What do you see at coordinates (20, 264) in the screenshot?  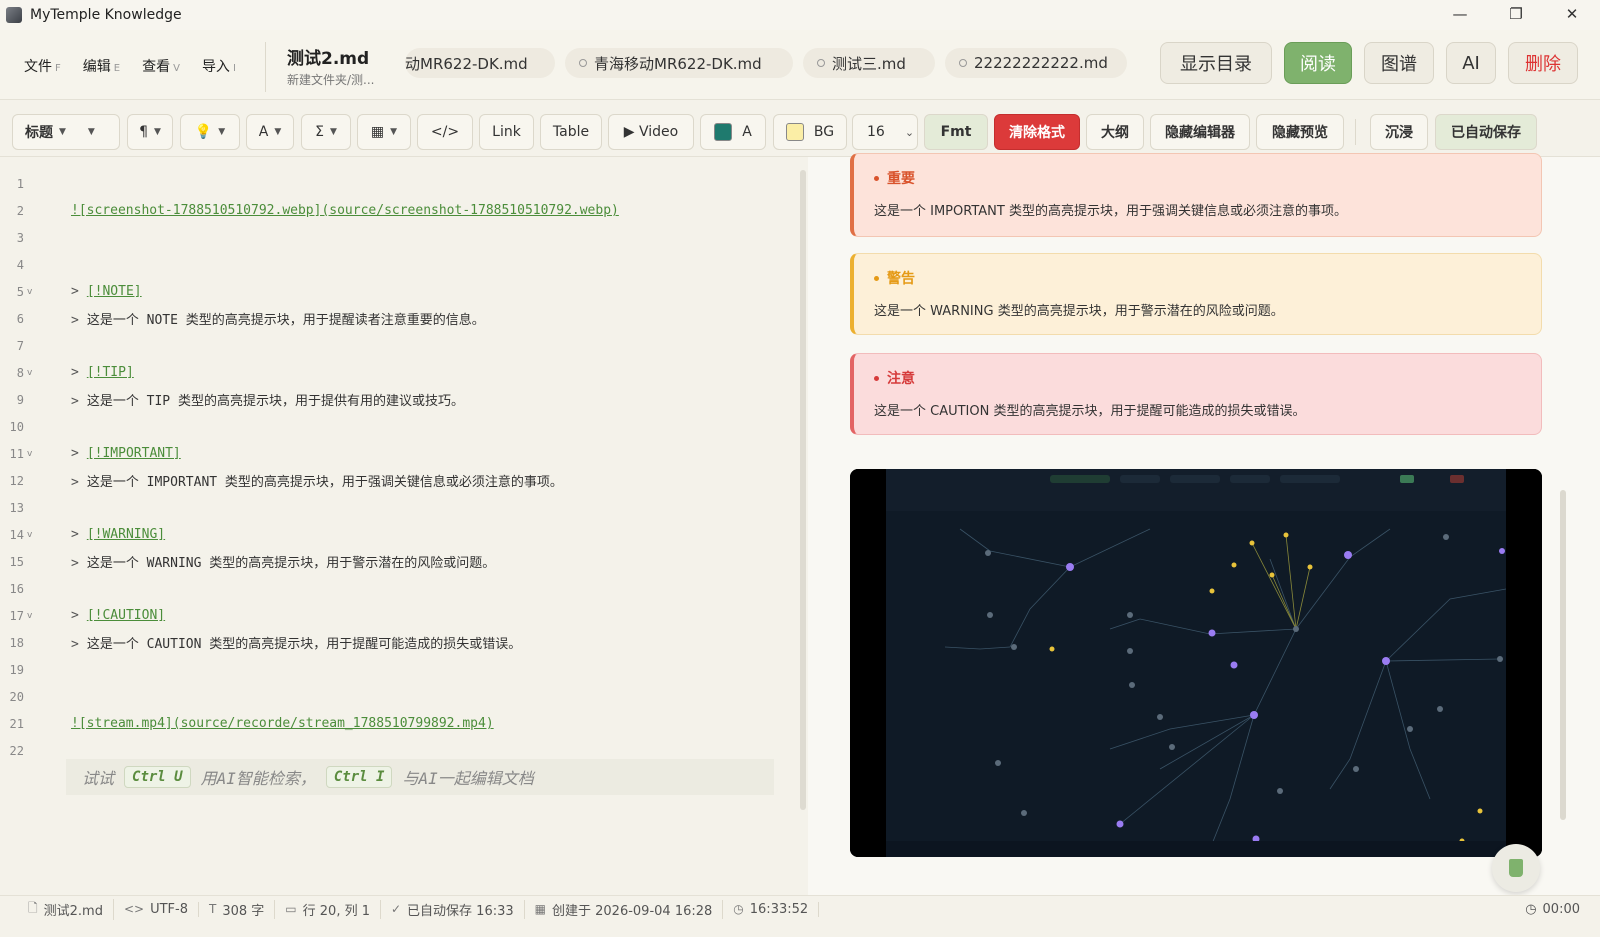 I see `line-number: 4` at bounding box center [20, 264].